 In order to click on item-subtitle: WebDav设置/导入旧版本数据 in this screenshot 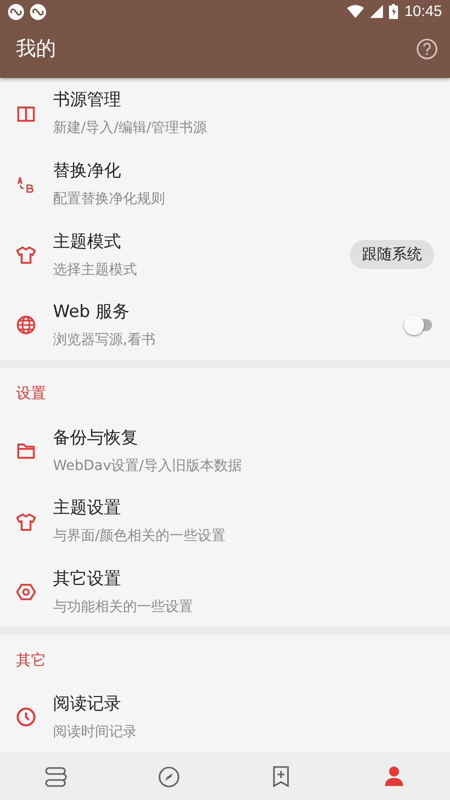, I will do `click(148, 465)`.